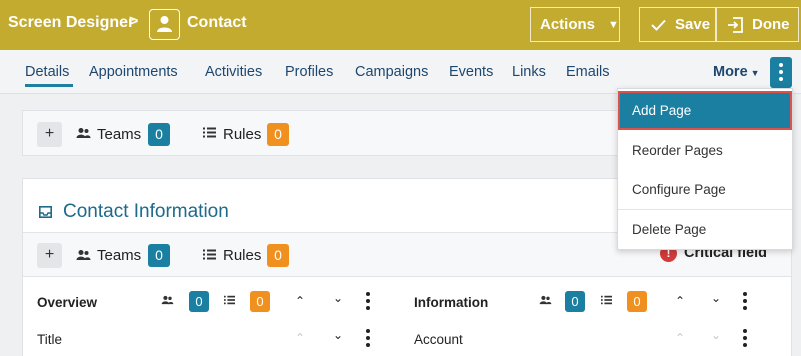  What do you see at coordinates (771, 24) in the screenshot?
I see `done-label: Done` at bounding box center [771, 24].